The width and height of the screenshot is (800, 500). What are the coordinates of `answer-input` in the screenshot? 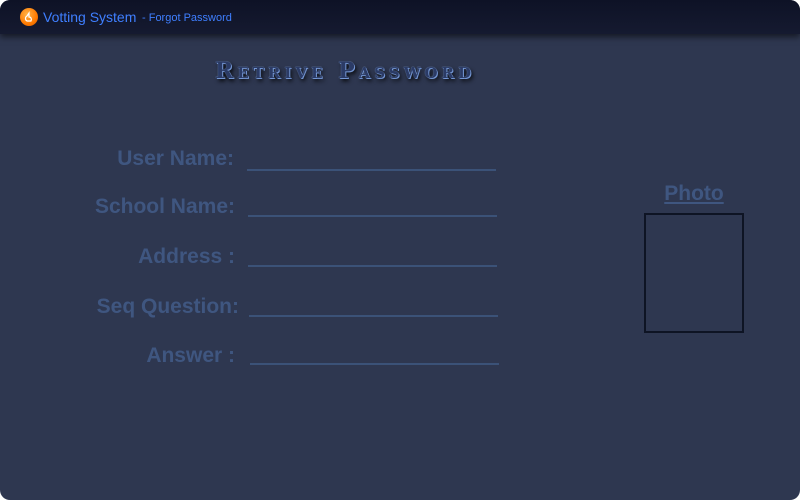 It's located at (376, 350).